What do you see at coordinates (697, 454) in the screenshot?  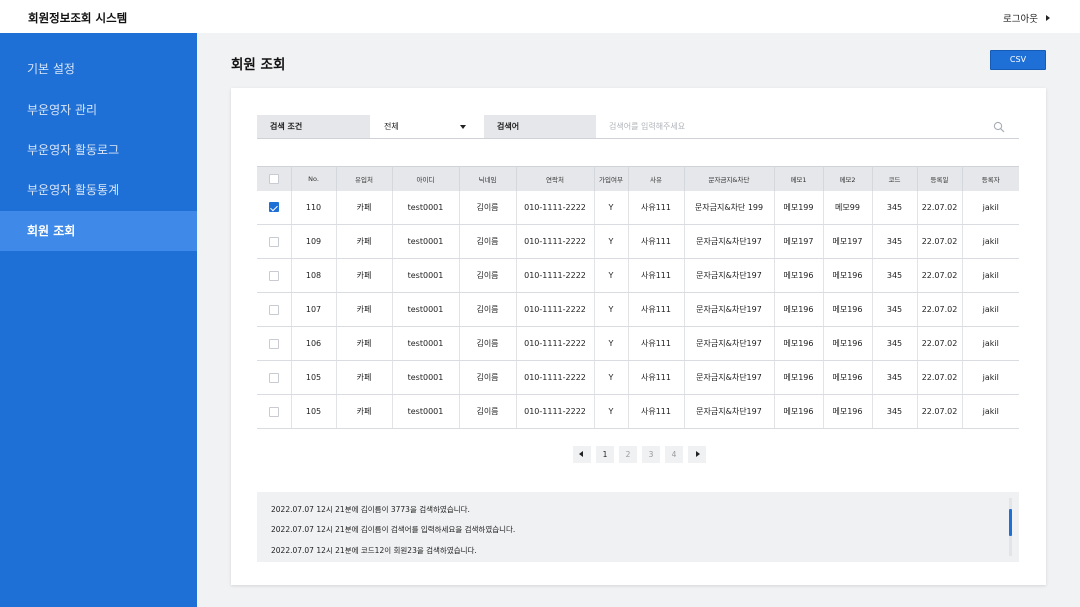 I see `next-page-button` at bounding box center [697, 454].